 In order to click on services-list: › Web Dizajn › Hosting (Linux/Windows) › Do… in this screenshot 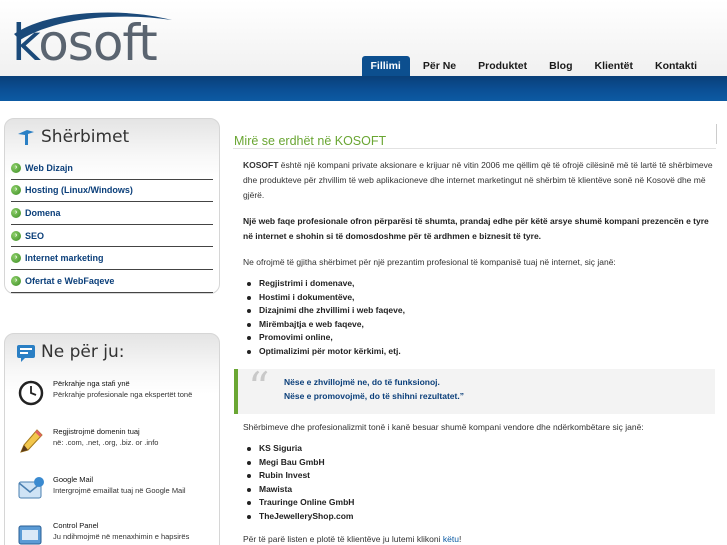, I will do `click(112, 225)`.